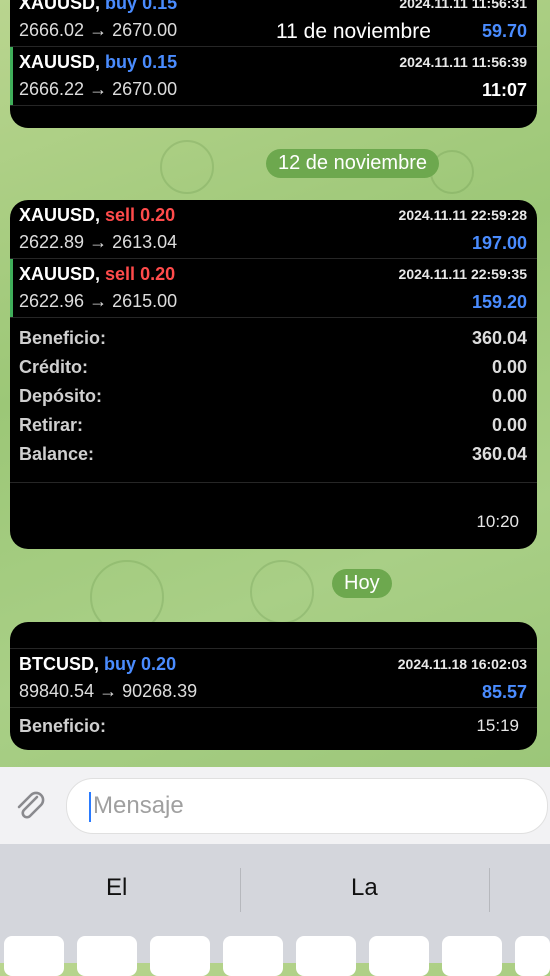 The height and width of the screenshot is (976, 550). Describe the element at coordinates (98, 30) in the screenshot. I see `trade-prices: 2666.02 → 2670.00` at that location.